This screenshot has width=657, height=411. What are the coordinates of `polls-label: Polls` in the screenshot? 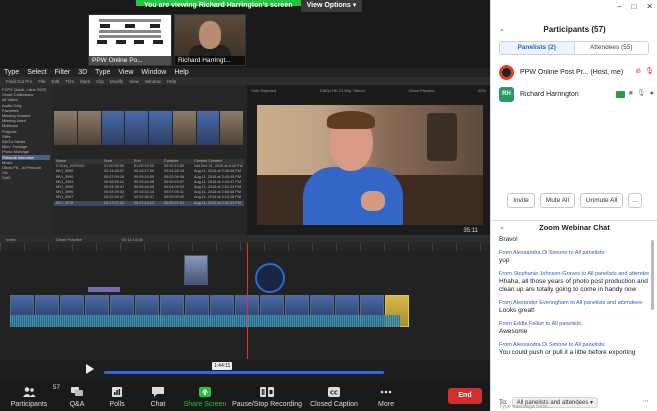 It's located at (117, 404).